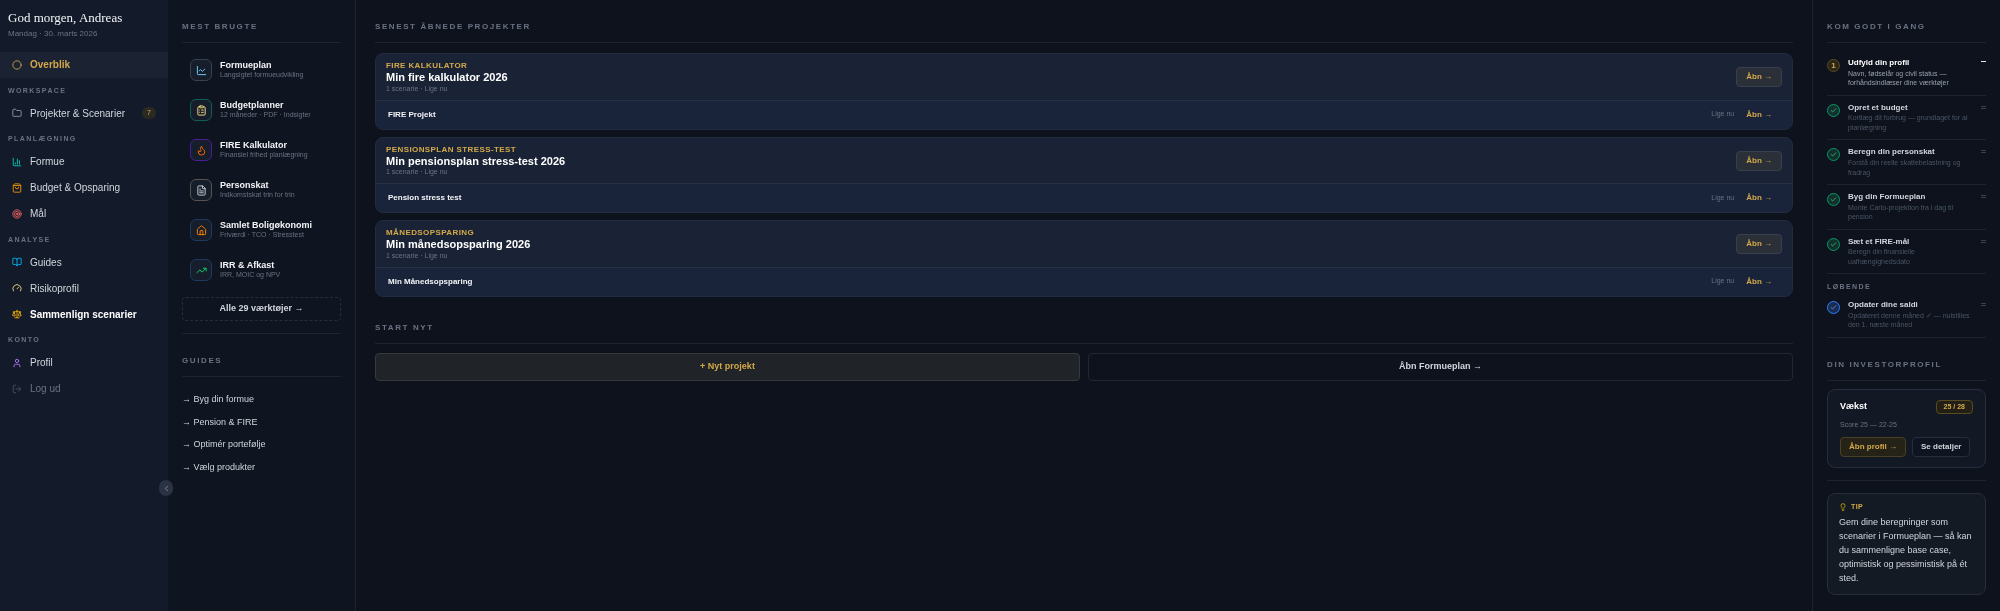 The height and width of the screenshot is (611, 2000). Describe the element at coordinates (201, 230) in the screenshot. I see `house-icon` at that location.